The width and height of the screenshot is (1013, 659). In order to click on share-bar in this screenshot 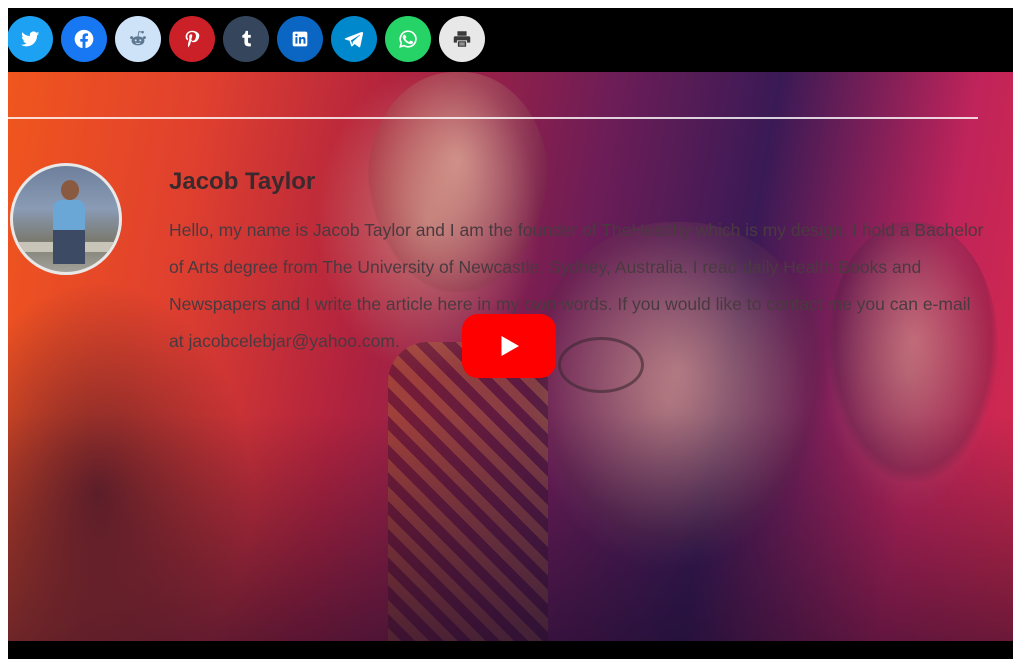, I will do `click(510, 40)`.